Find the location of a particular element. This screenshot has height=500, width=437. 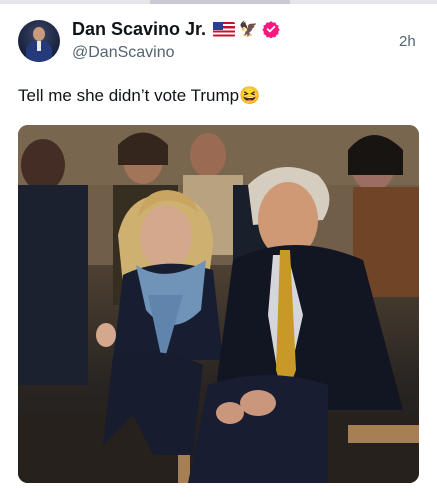

post-timestamp: 2h is located at coordinates (407, 41).